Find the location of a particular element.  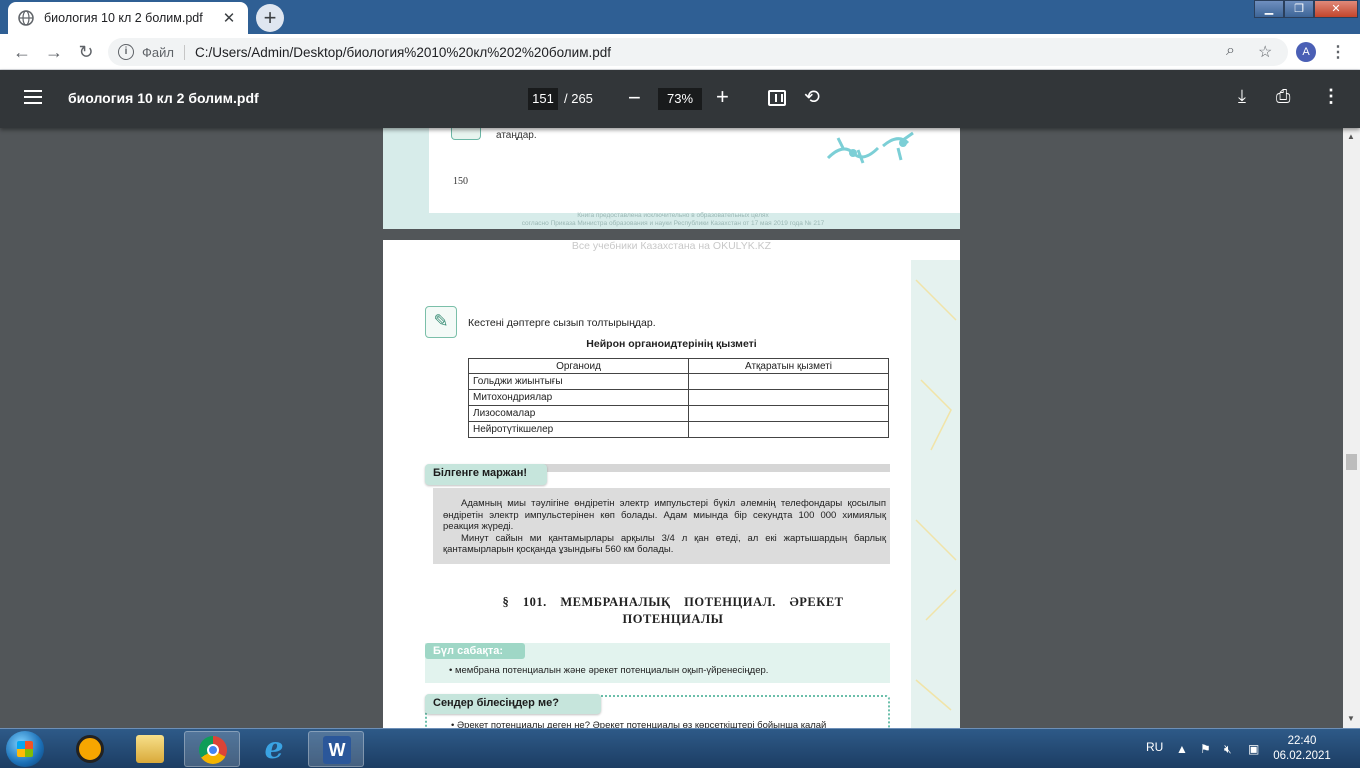

table-header: Атқаратын қызметі is located at coordinates (788, 366).